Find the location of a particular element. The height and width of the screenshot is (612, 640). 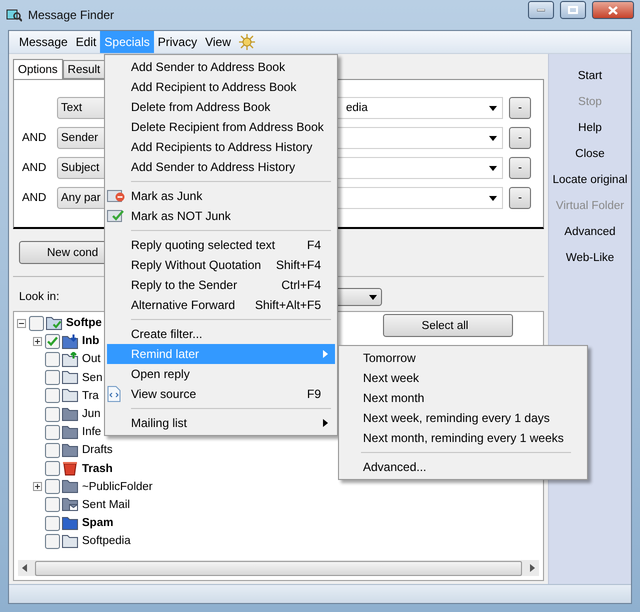

look-in-label: Look in: is located at coordinates (39, 297).